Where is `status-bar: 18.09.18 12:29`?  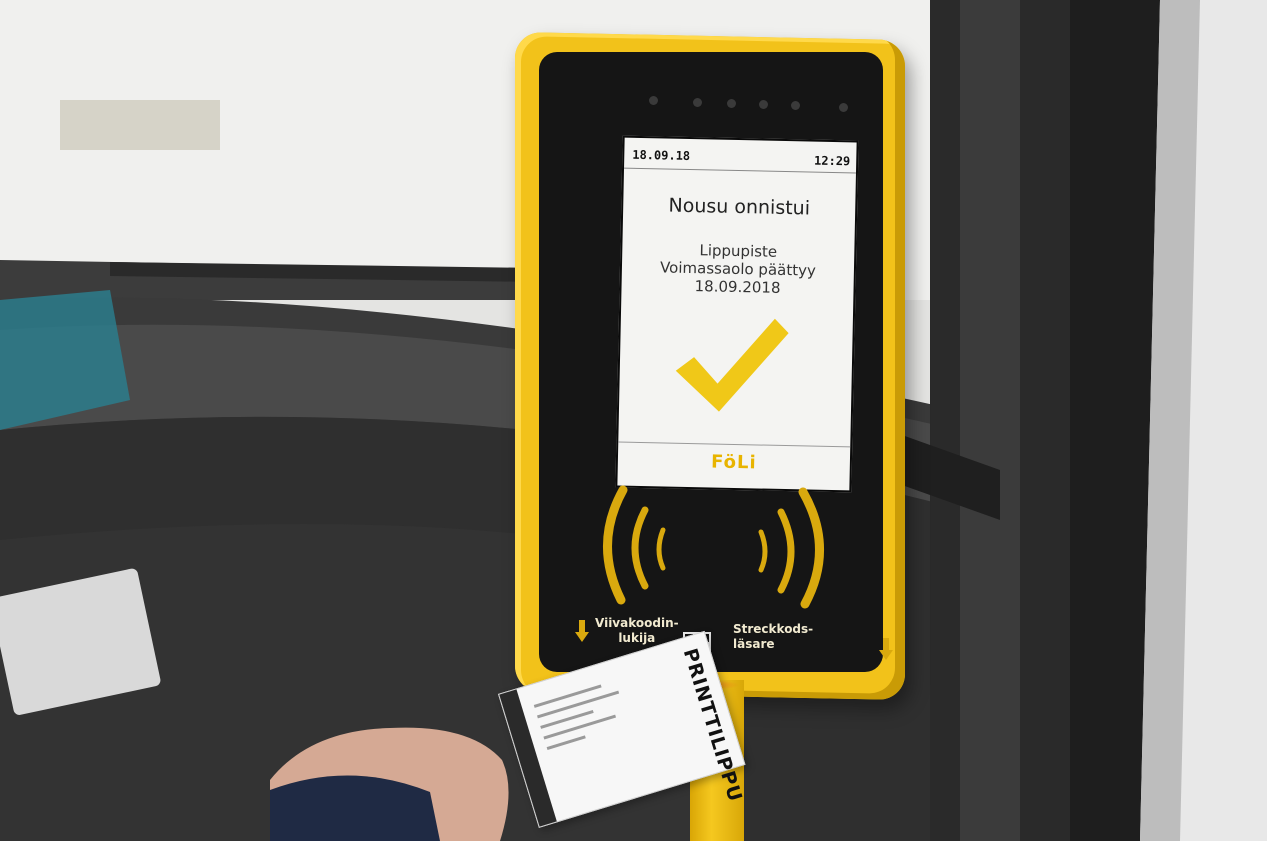
status-bar: 18.09.18 12:29 is located at coordinates (740, 155).